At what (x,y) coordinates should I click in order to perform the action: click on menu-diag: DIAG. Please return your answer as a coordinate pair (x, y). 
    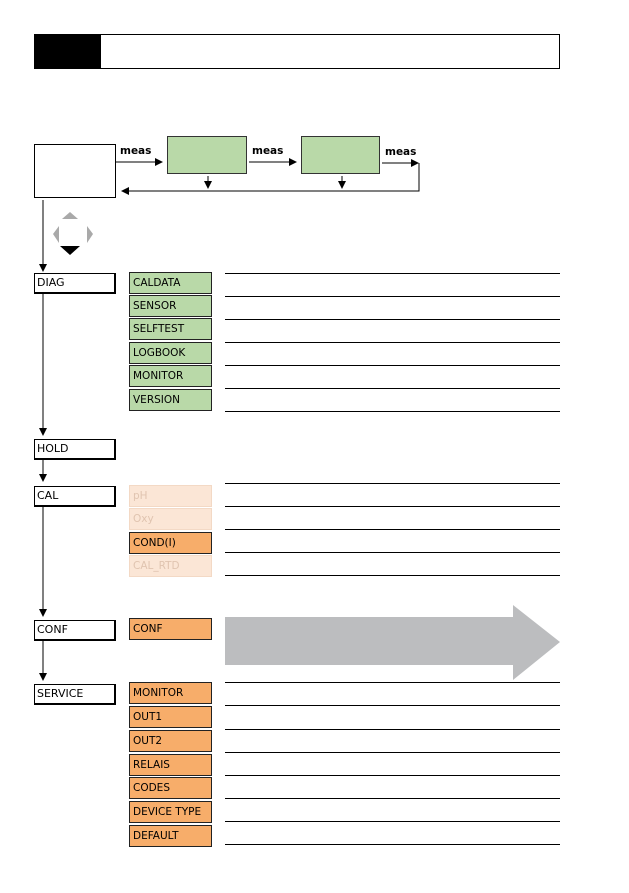
    Looking at the image, I should click on (75, 283).